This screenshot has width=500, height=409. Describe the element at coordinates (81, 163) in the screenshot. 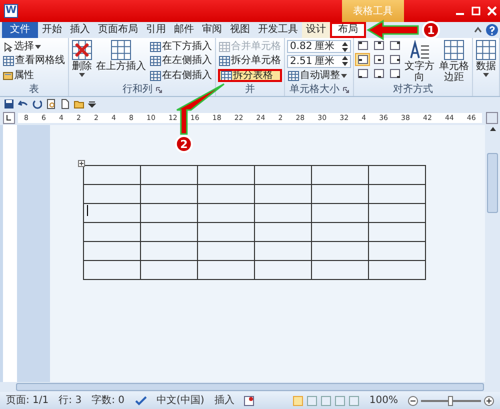

I see `table-move-handle-icon` at that location.